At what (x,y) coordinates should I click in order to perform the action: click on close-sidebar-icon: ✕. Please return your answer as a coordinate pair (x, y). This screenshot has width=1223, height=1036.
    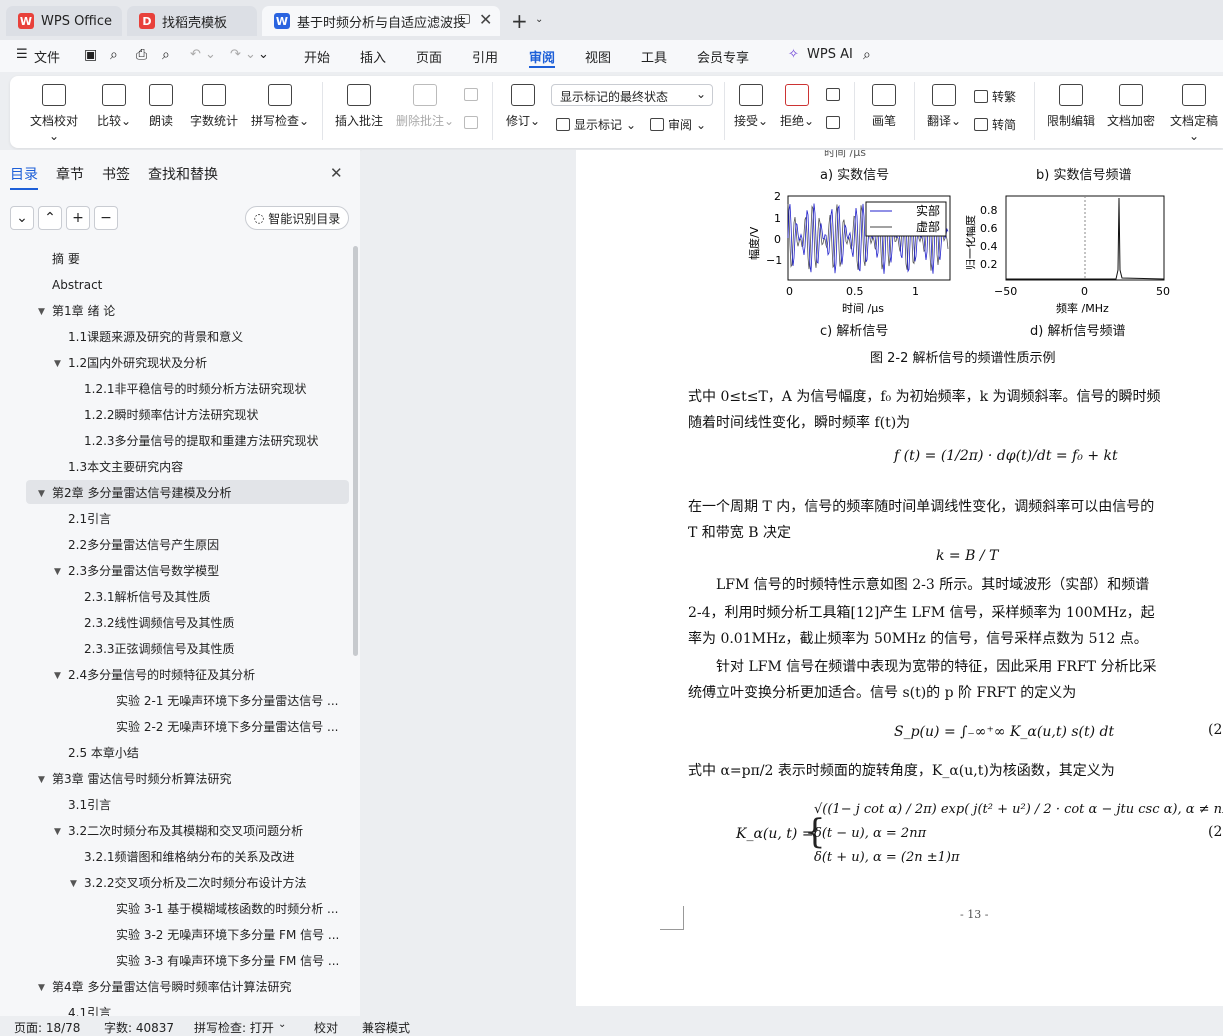
    Looking at the image, I should click on (336, 173).